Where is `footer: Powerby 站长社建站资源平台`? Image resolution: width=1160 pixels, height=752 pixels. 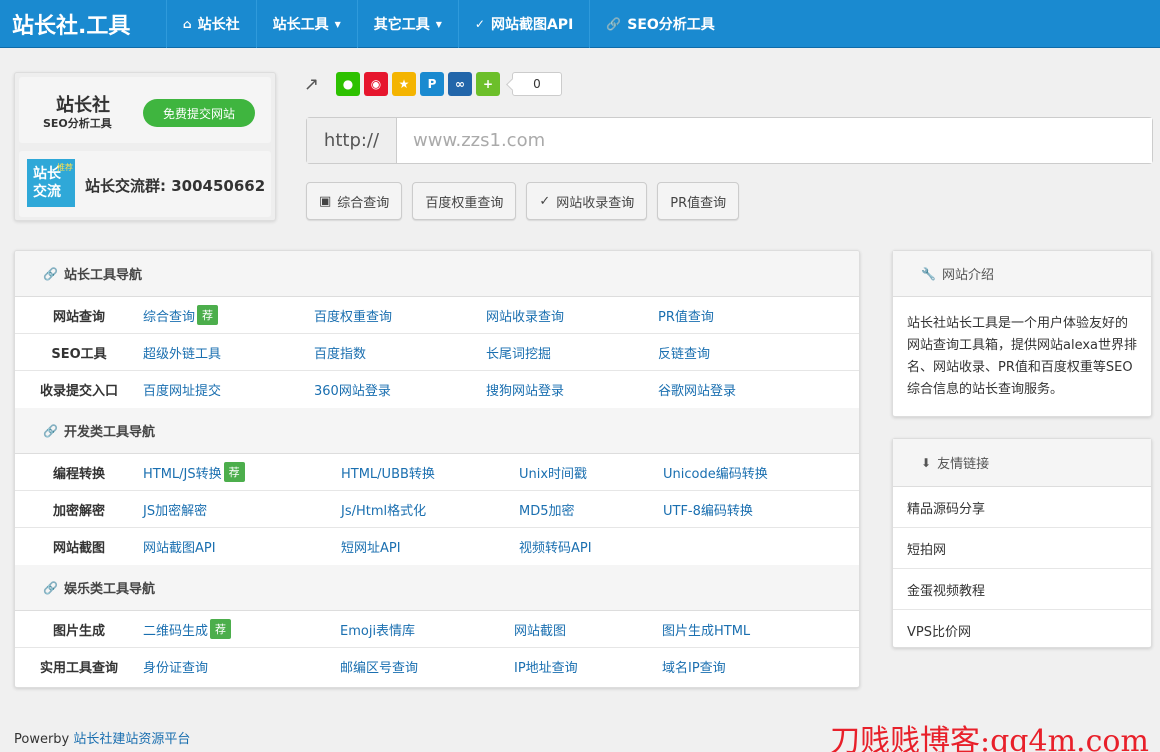 footer: Powerby 站长社建站资源平台 is located at coordinates (102, 739).